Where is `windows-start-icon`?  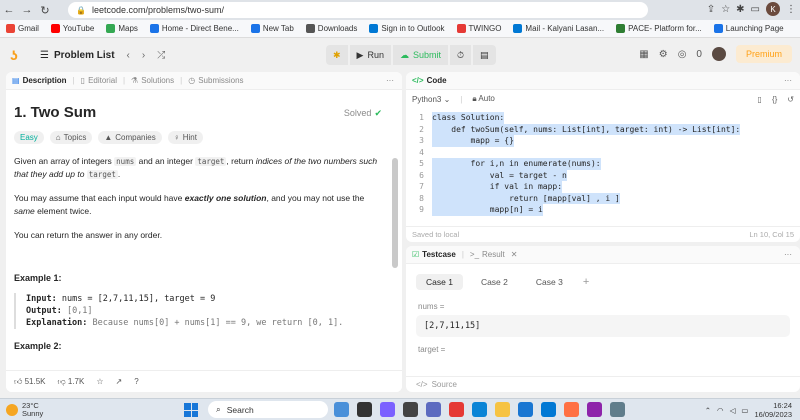 windows-start-icon is located at coordinates (191, 410).